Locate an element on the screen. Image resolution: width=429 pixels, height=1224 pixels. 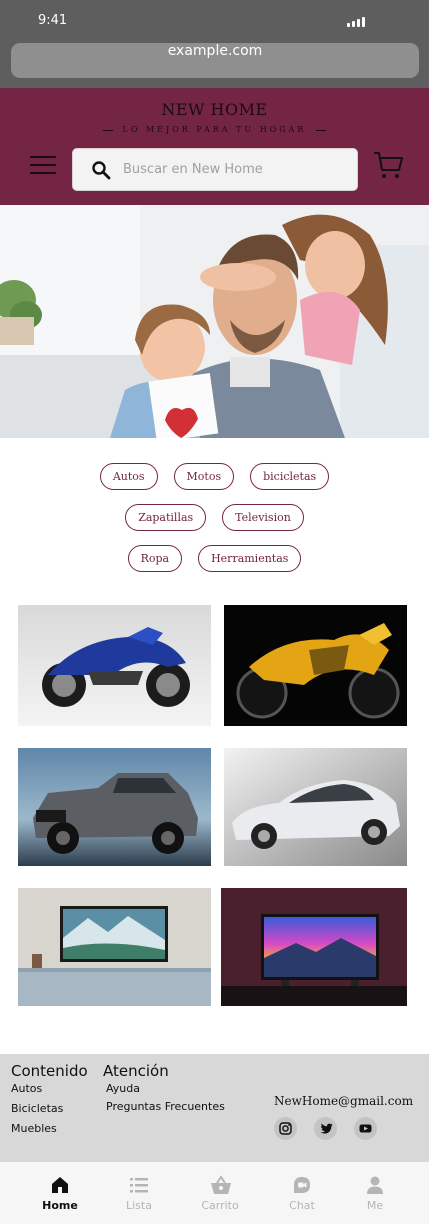
product-tile-blue-motorcycle is located at coordinates (114, 665).